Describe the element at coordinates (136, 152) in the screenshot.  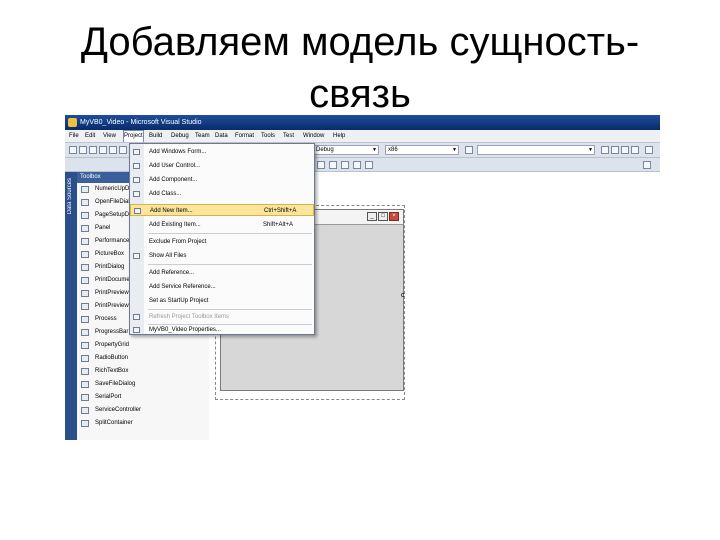
I see `windows-form-icon` at that location.